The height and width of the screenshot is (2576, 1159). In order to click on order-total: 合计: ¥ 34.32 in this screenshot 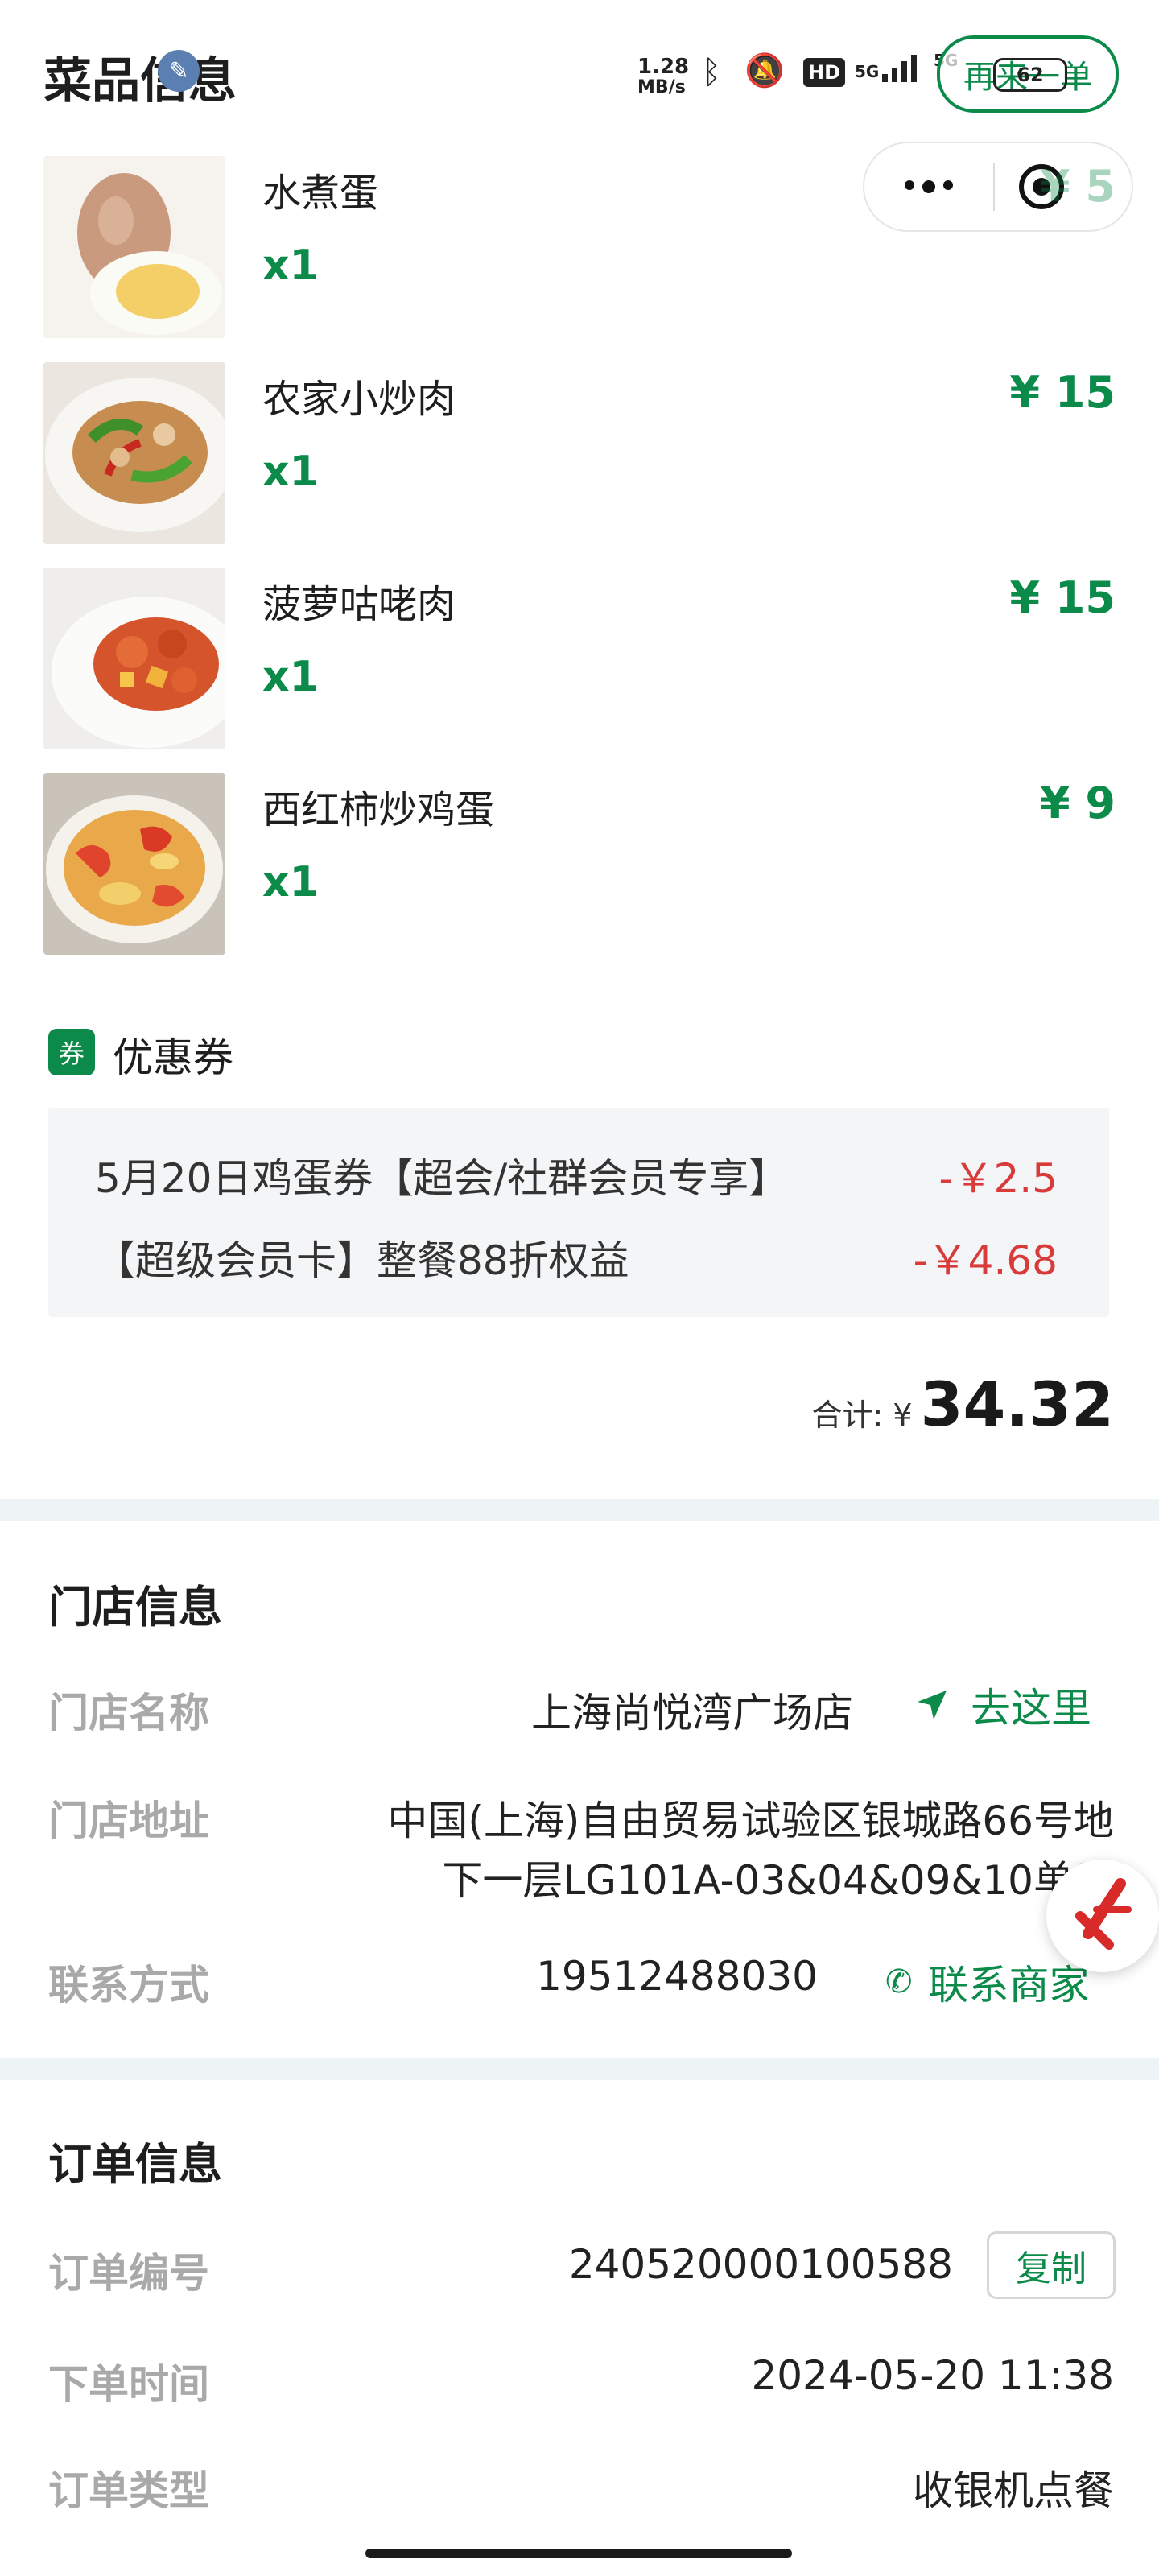, I will do `click(919, 1404)`.